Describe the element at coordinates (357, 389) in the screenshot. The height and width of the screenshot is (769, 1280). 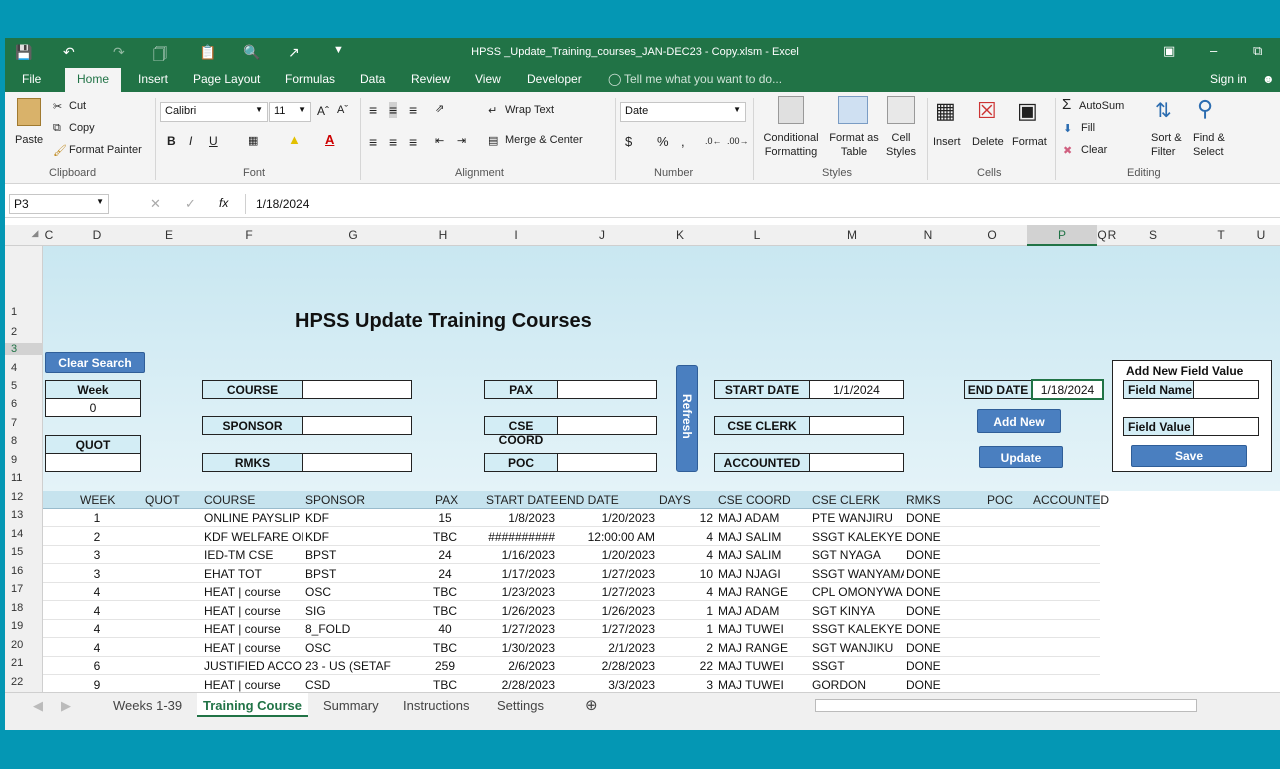
I see `course-input` at that location.